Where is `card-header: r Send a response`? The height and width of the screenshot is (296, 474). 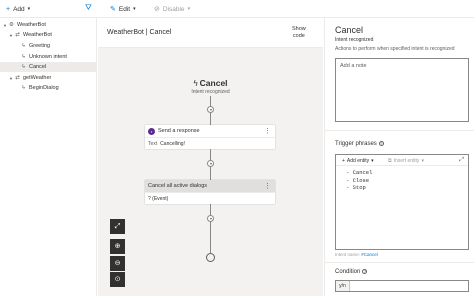
card-header: r Send a response is located at coordinates (210, 131).